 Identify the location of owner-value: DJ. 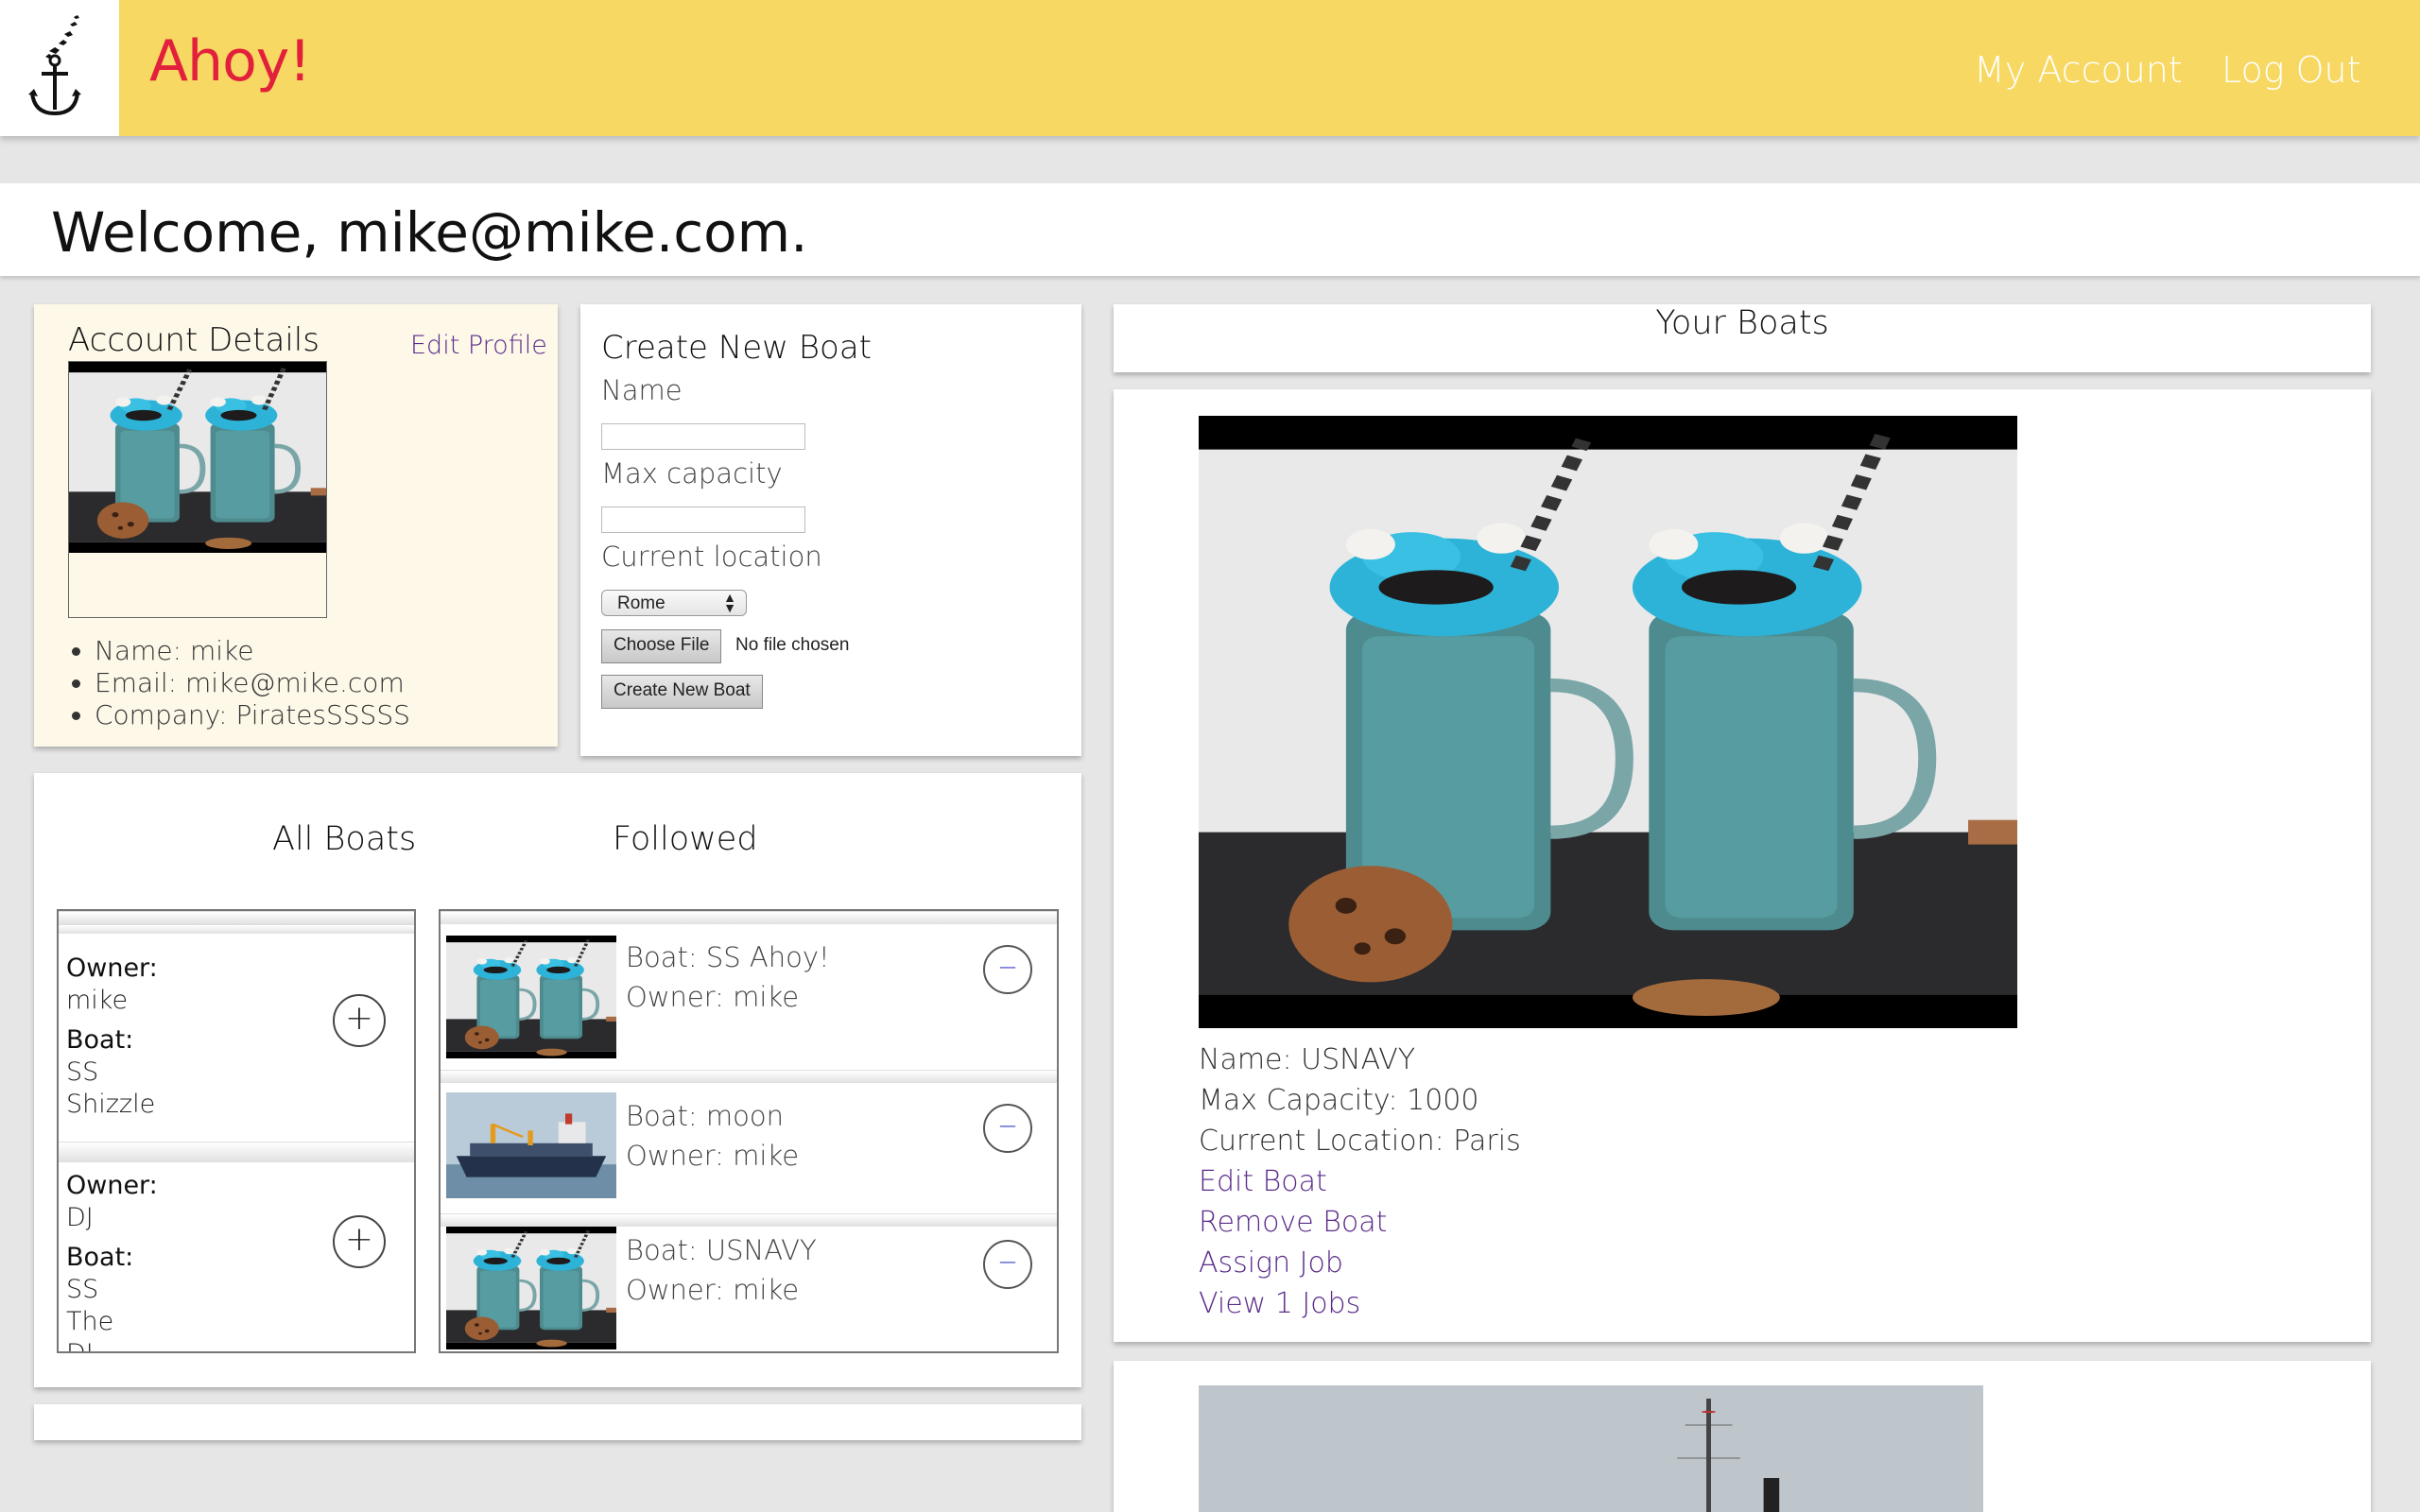
(80, 1217).